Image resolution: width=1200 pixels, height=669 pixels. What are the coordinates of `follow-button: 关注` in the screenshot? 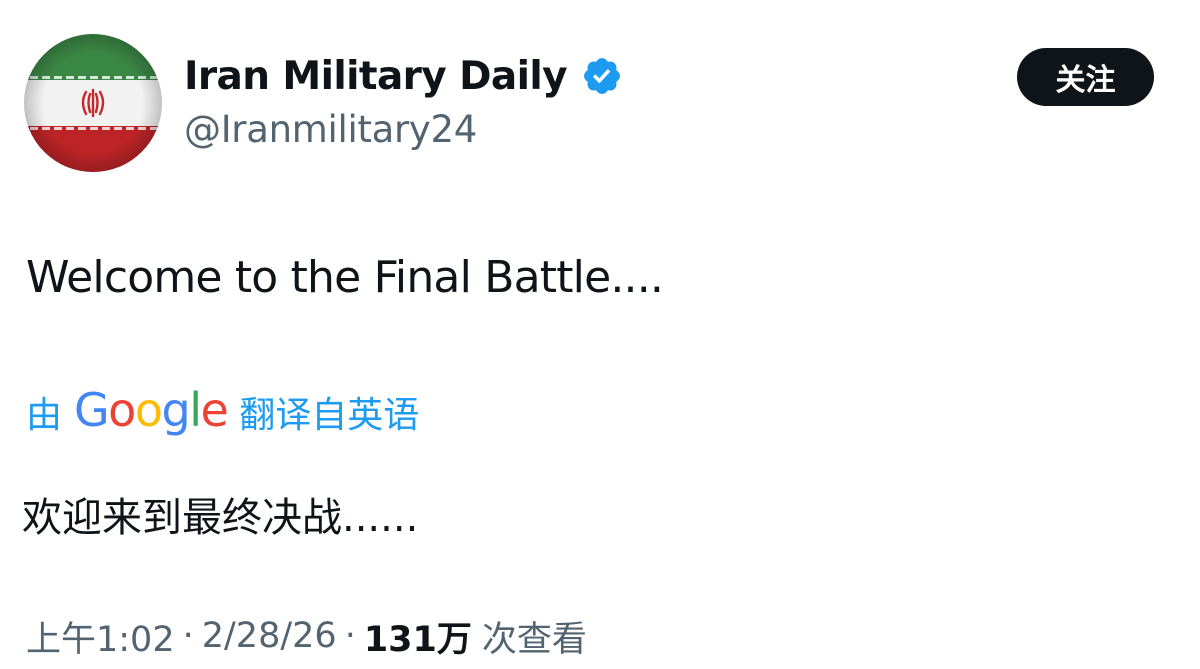 It's located at (1085, 77).